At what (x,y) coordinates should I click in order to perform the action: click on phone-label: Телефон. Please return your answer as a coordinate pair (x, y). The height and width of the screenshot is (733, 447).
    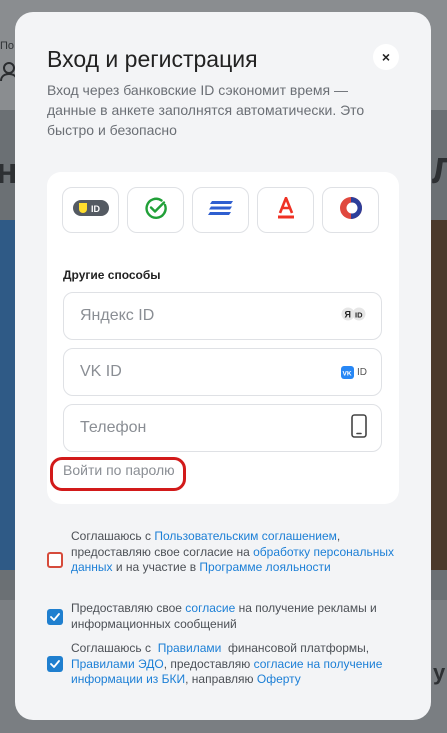
    Looking at the image, I should click on (113, 427).